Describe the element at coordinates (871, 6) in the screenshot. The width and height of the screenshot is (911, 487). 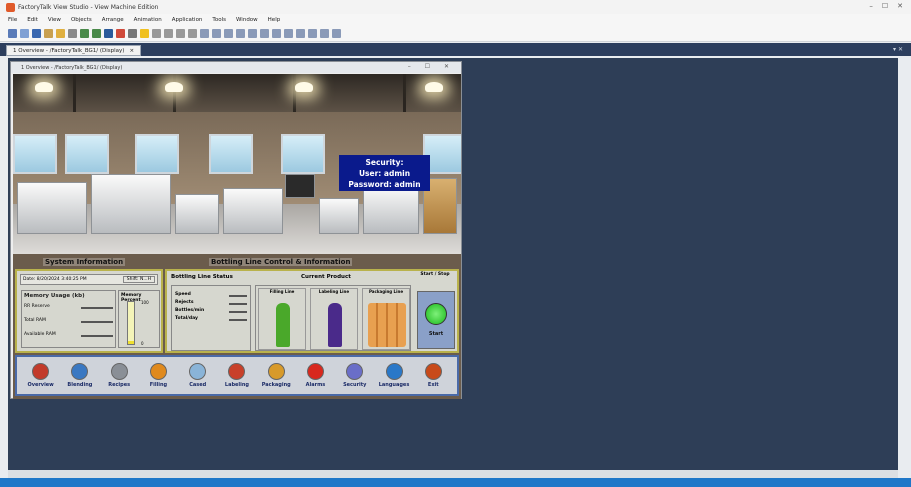
I see `minimize-button: –` at that location.